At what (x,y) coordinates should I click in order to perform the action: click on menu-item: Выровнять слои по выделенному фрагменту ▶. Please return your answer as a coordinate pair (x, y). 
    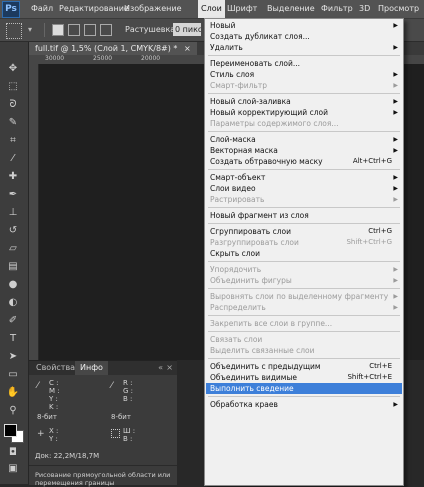
    Looking at the image, I should click on (304, 296).